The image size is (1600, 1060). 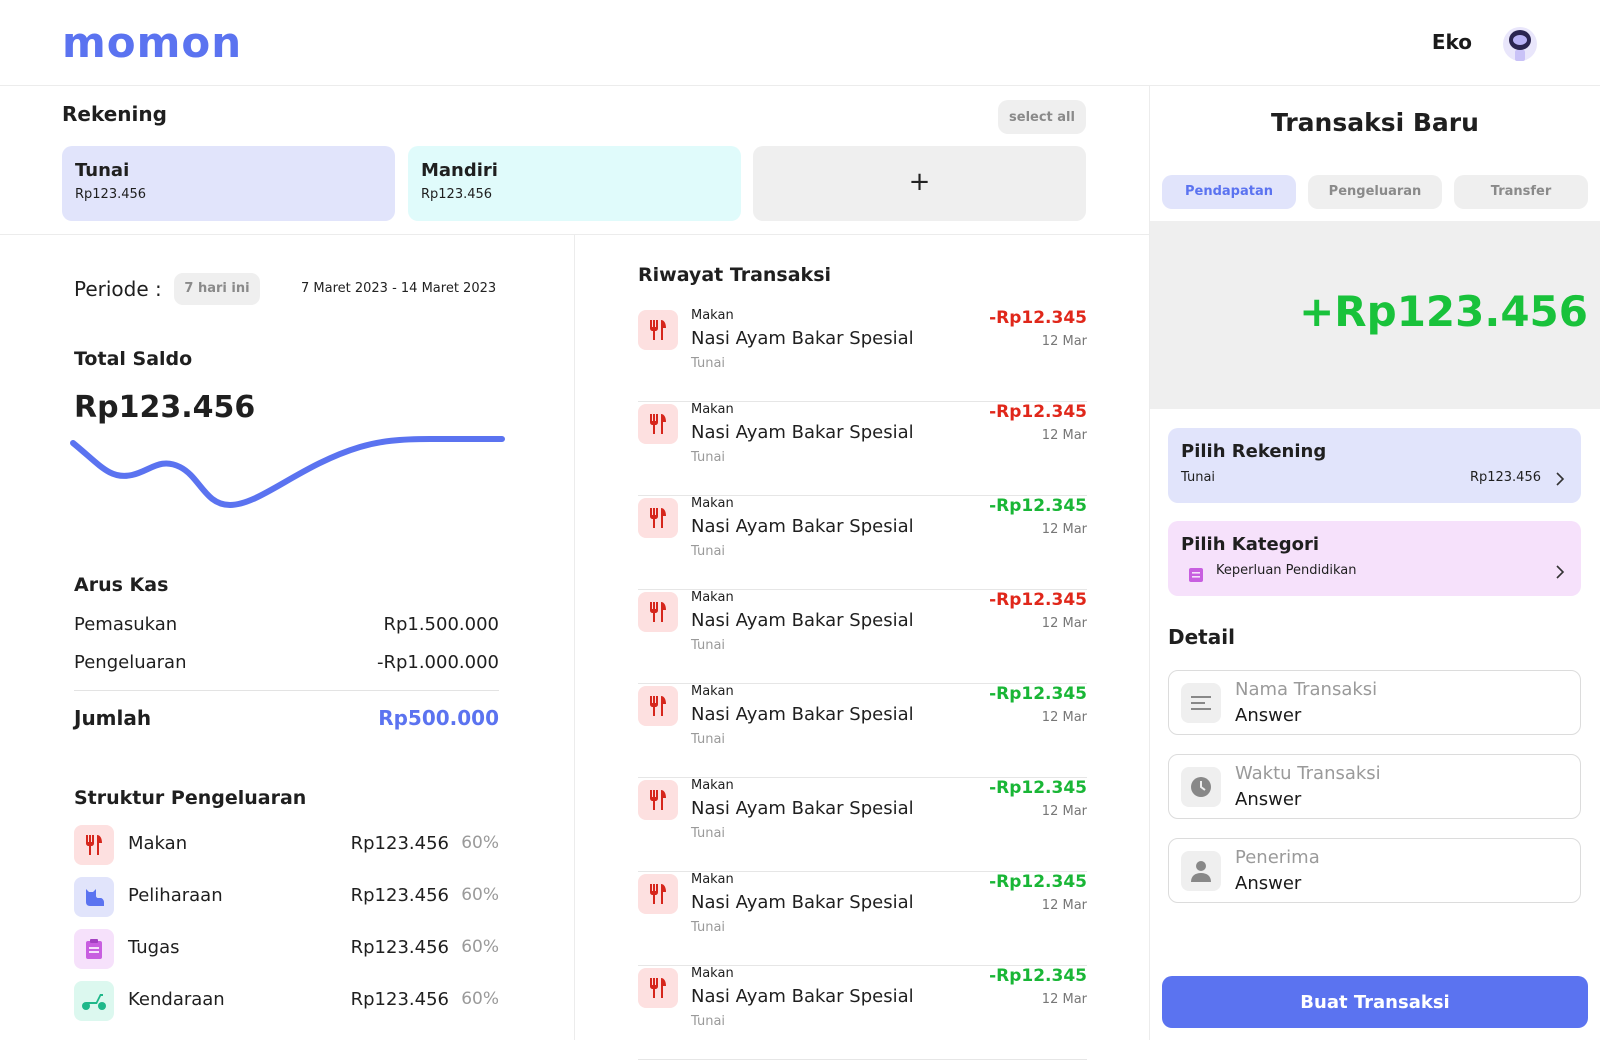 What do you see at coordinates (1201, 703) in the screenshot?
I see `text-lines-icon` at bounding box center [1201, 703].